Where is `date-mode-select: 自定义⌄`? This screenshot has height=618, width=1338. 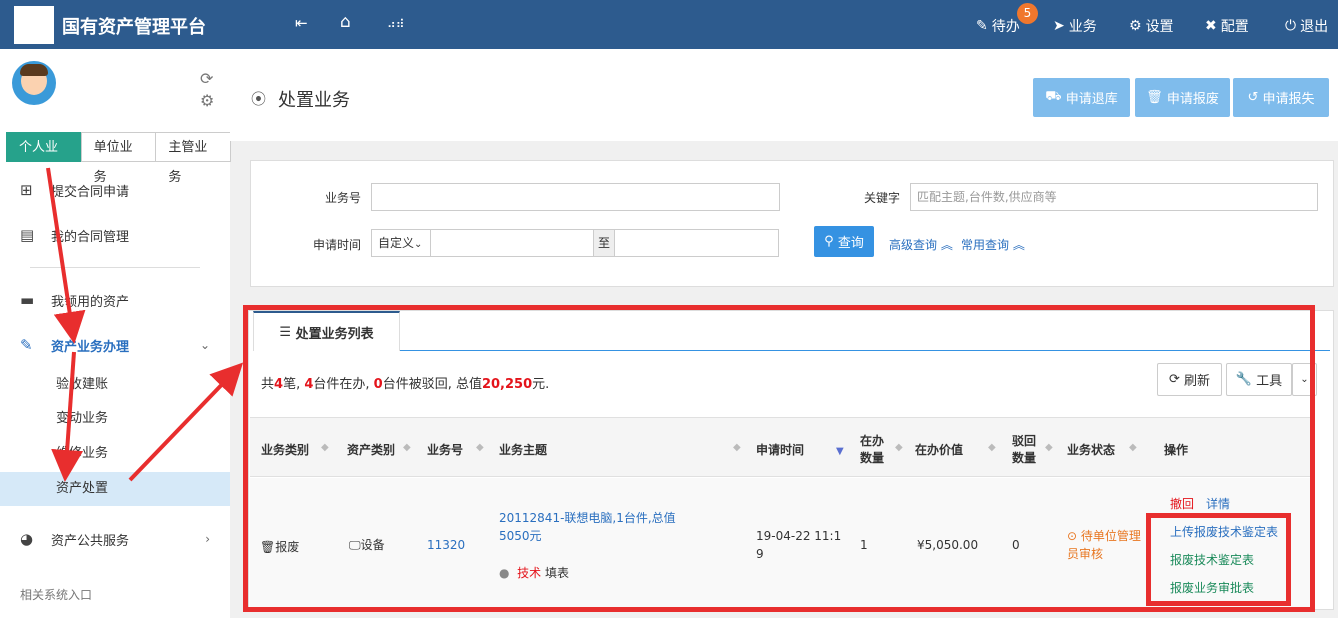
date-mode-select: 自定义⌄ is located at coordinates (401, 243).